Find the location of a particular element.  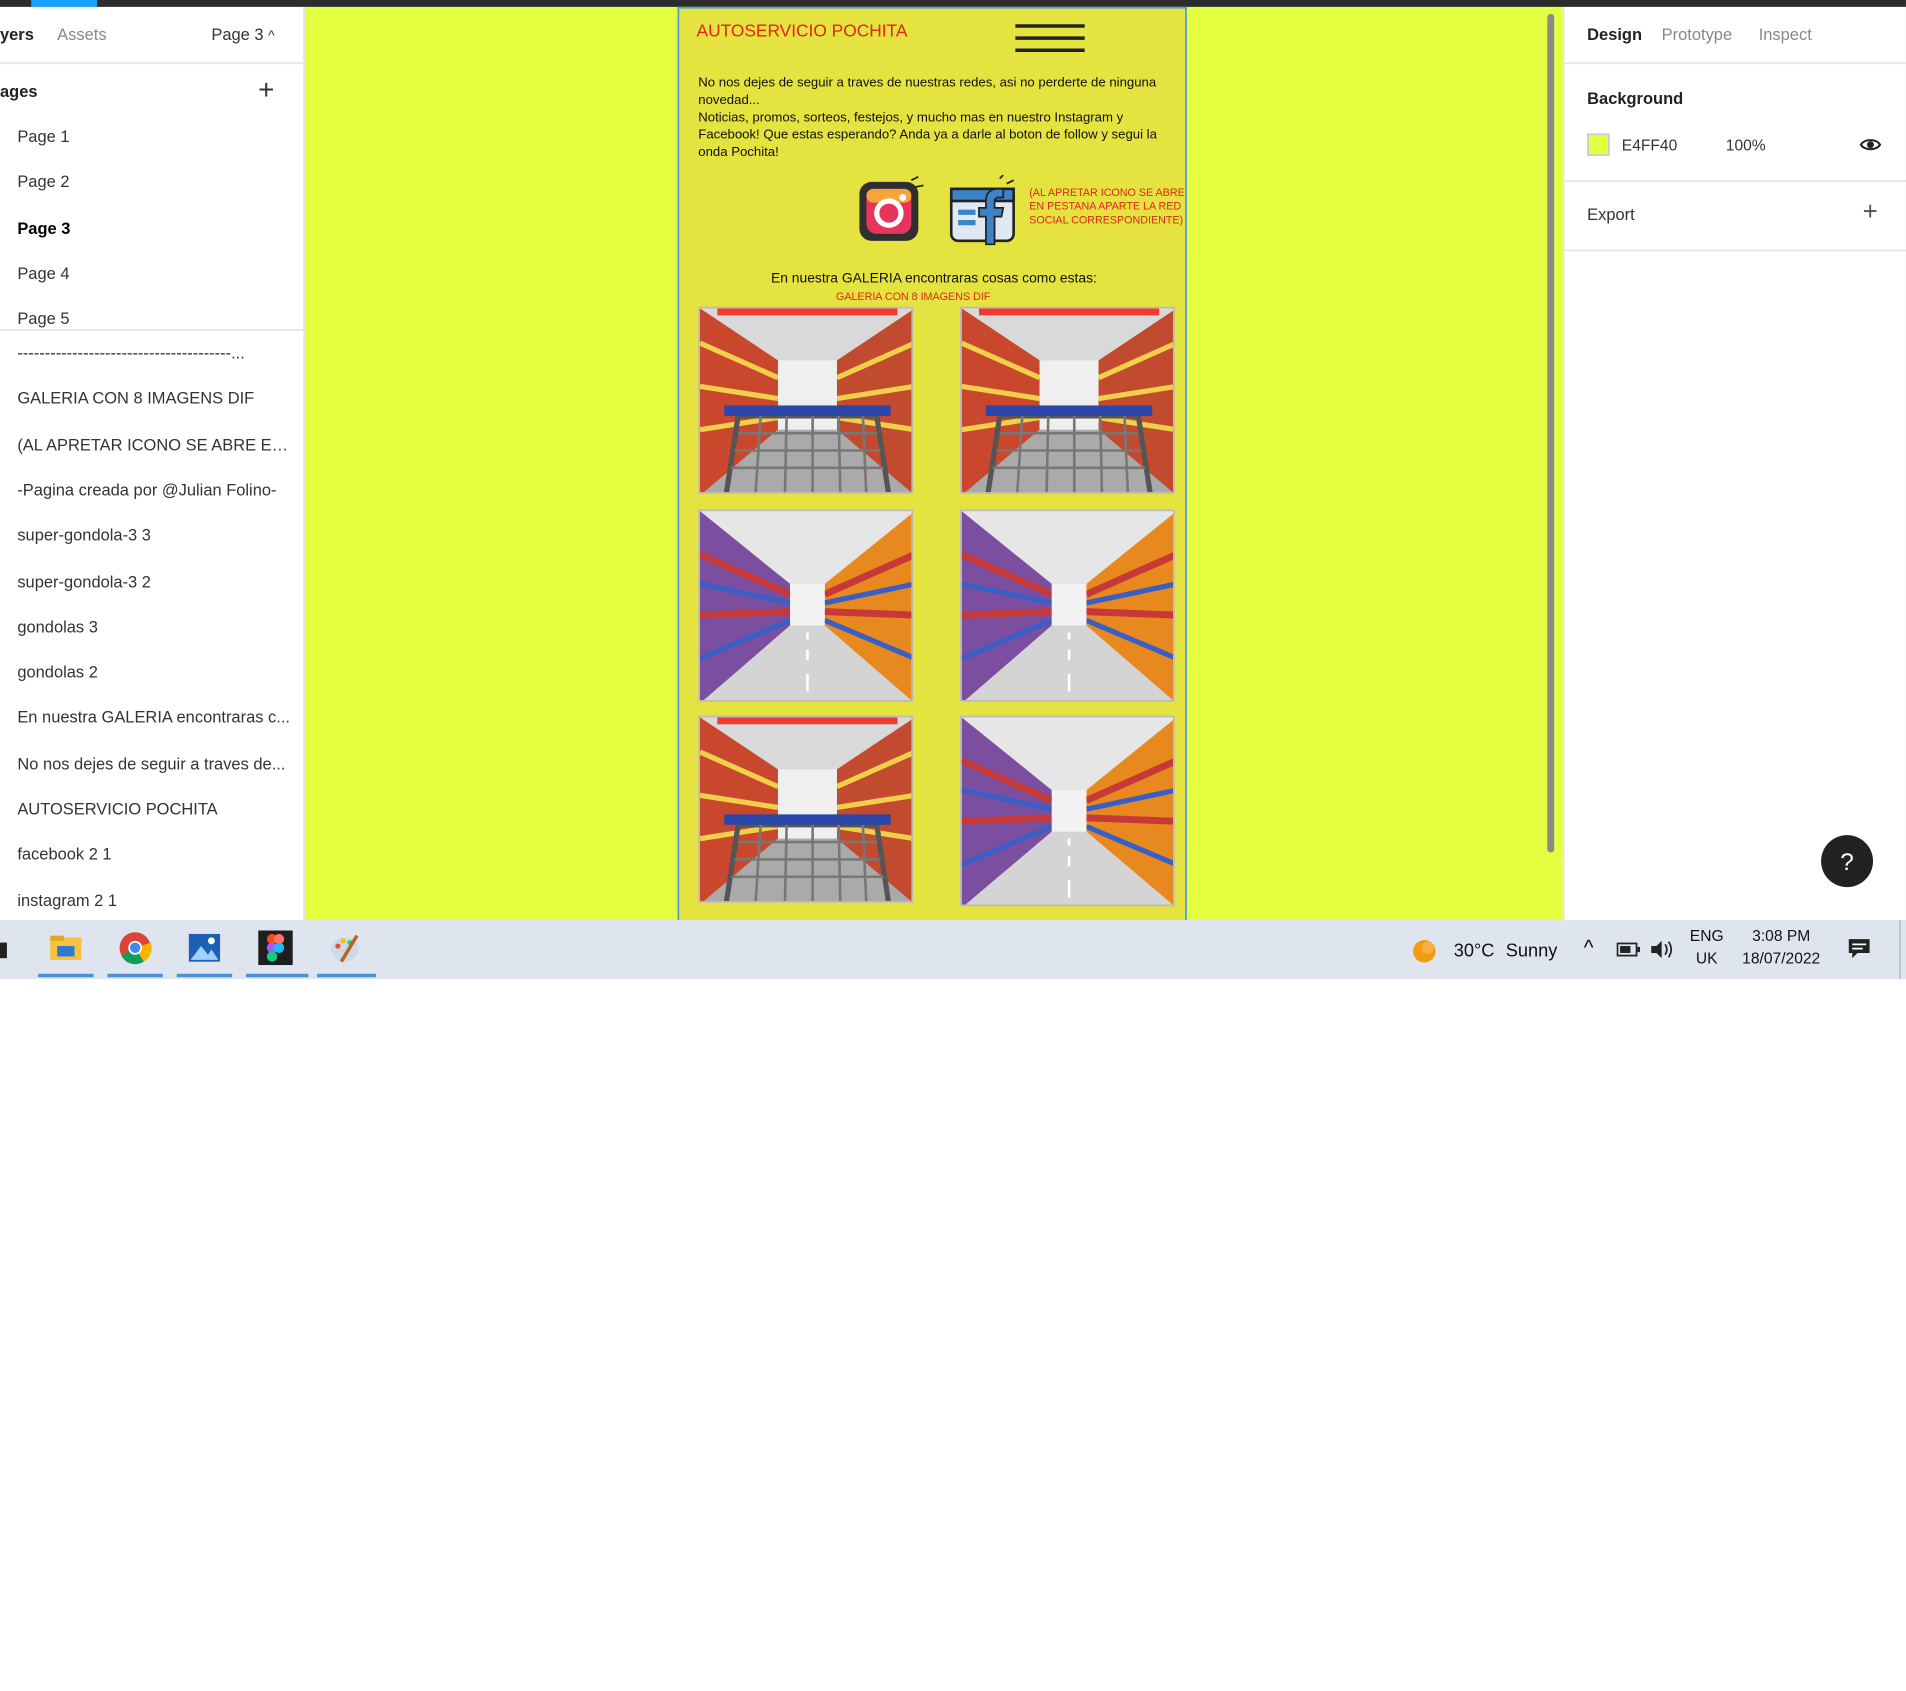

background-opacity-field: 100% is located at coordinates (1746, 145).